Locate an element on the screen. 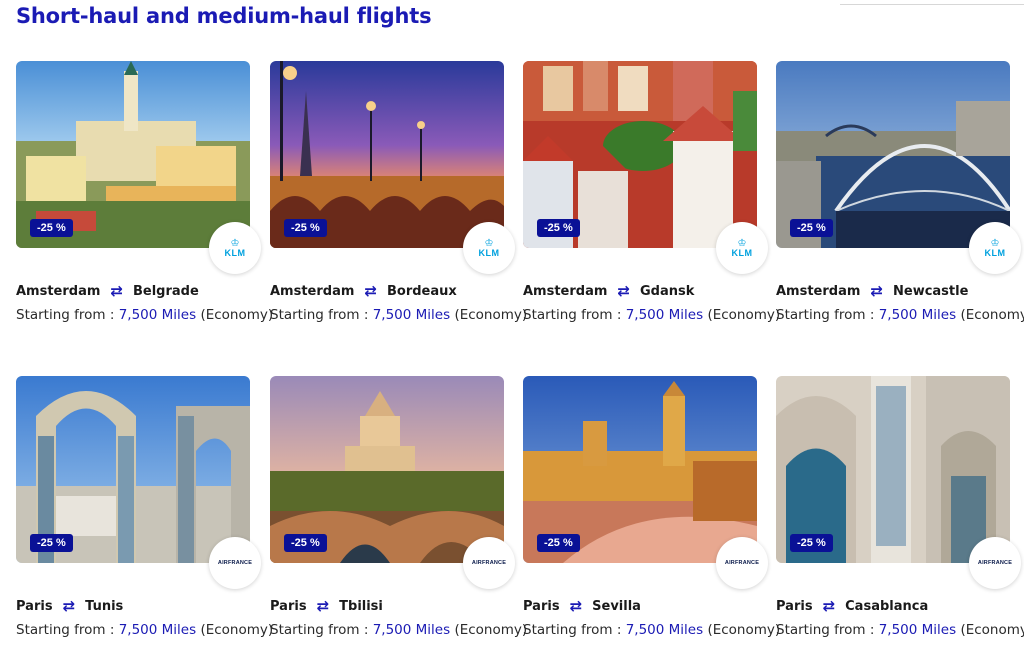 The width and height of the screenshot is (1024, 657). route: Paris ⇄ Casablanca is located at coordinates (852, 606).